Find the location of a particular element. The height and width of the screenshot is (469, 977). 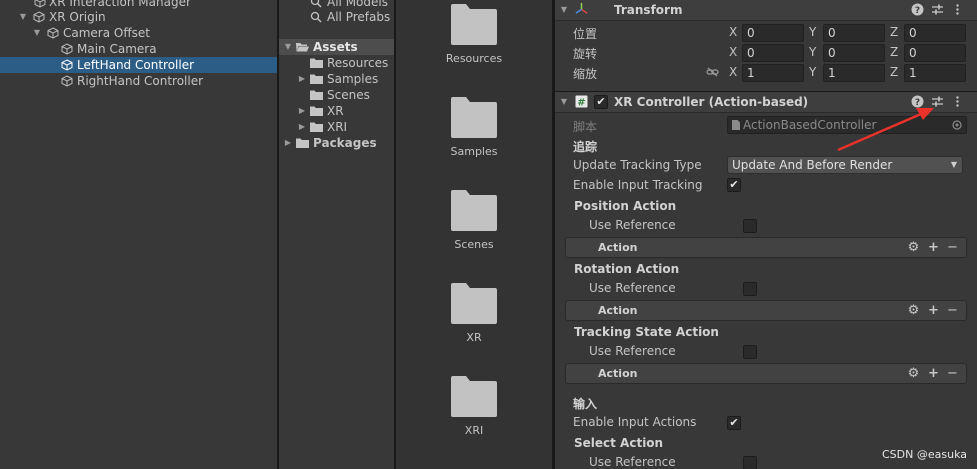

hierarchy-item-label: XR Origin is located at coordinates (77, 17).